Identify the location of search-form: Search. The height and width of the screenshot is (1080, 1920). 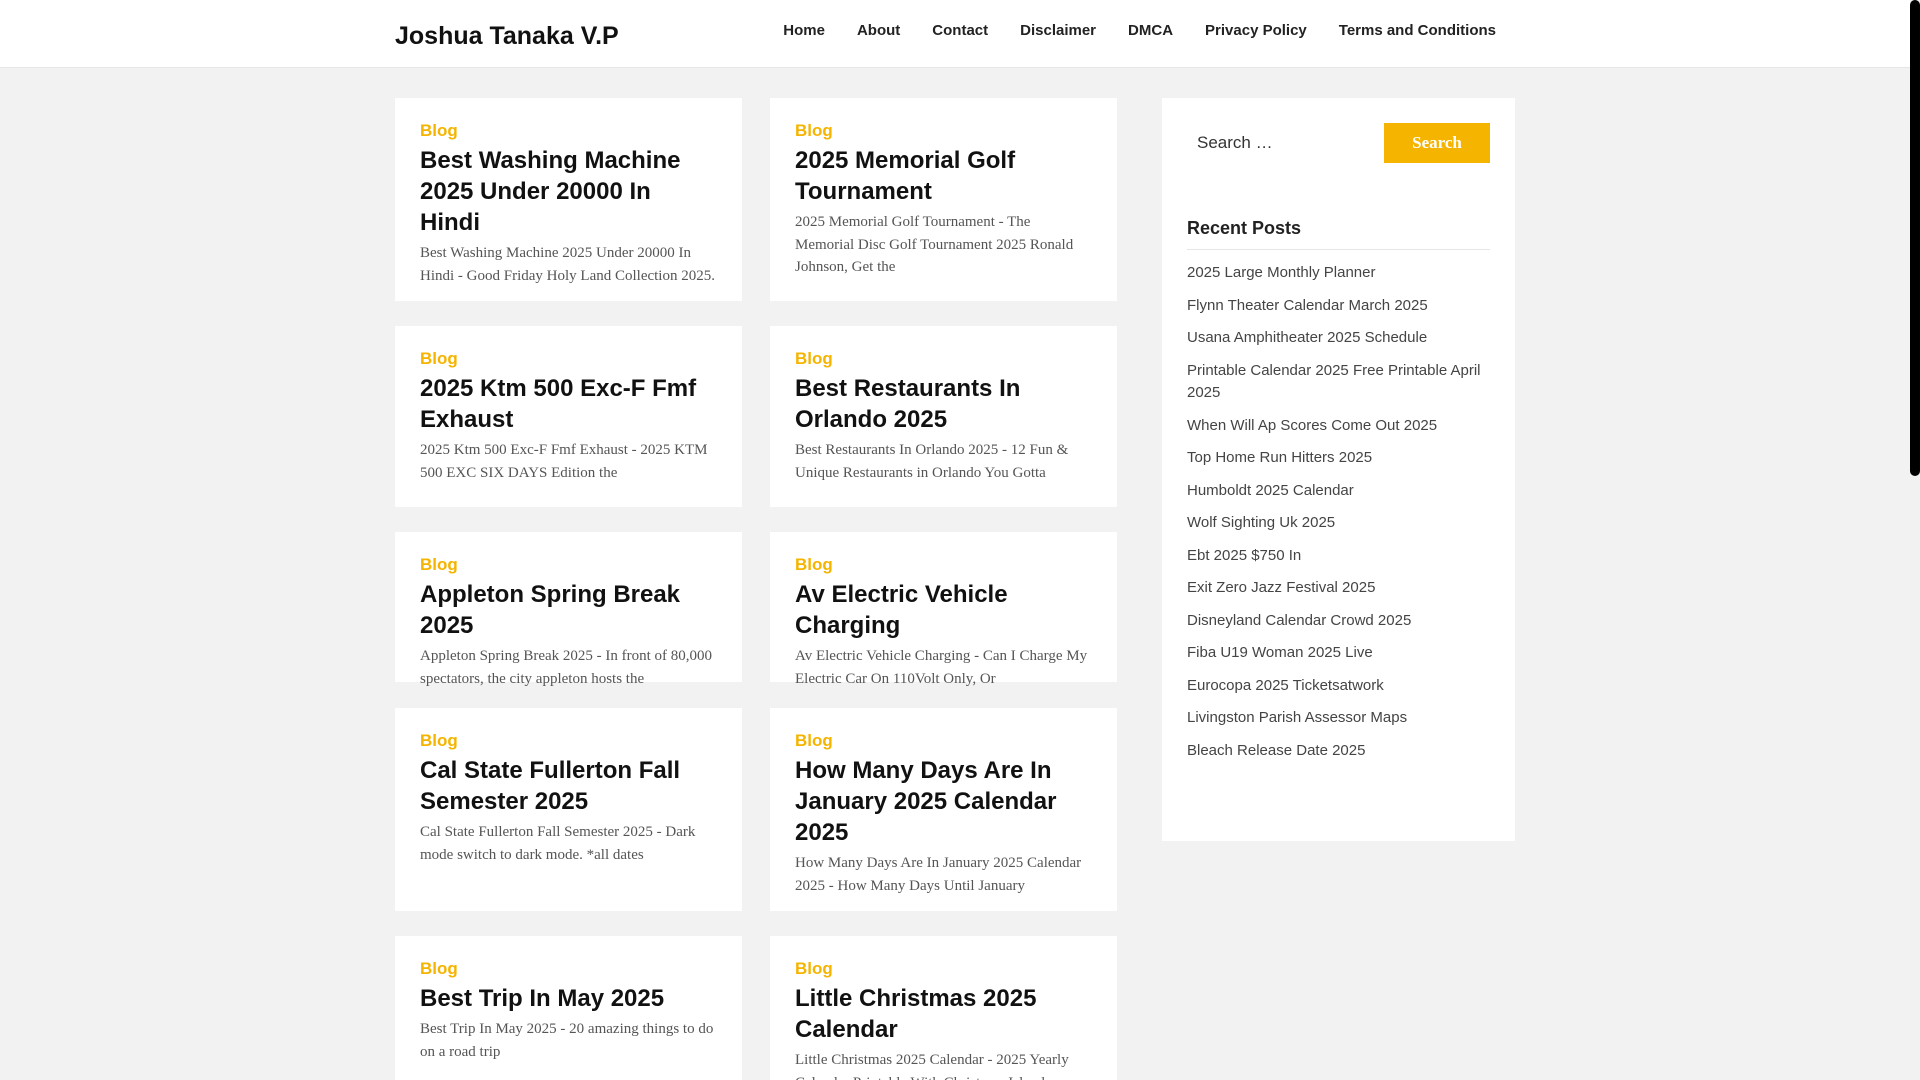
(1338, 143).